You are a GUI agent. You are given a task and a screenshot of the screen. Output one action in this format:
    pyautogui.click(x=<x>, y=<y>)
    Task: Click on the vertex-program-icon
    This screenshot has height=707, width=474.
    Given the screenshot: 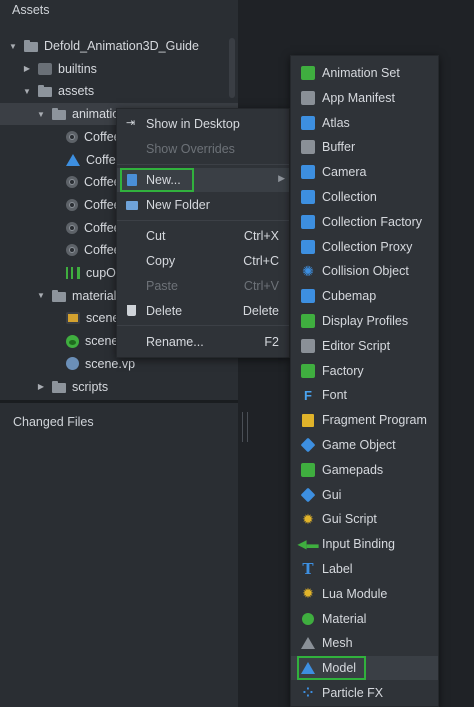 What is the action you would take?
    pyautogui.click(x=72, y=364)
    